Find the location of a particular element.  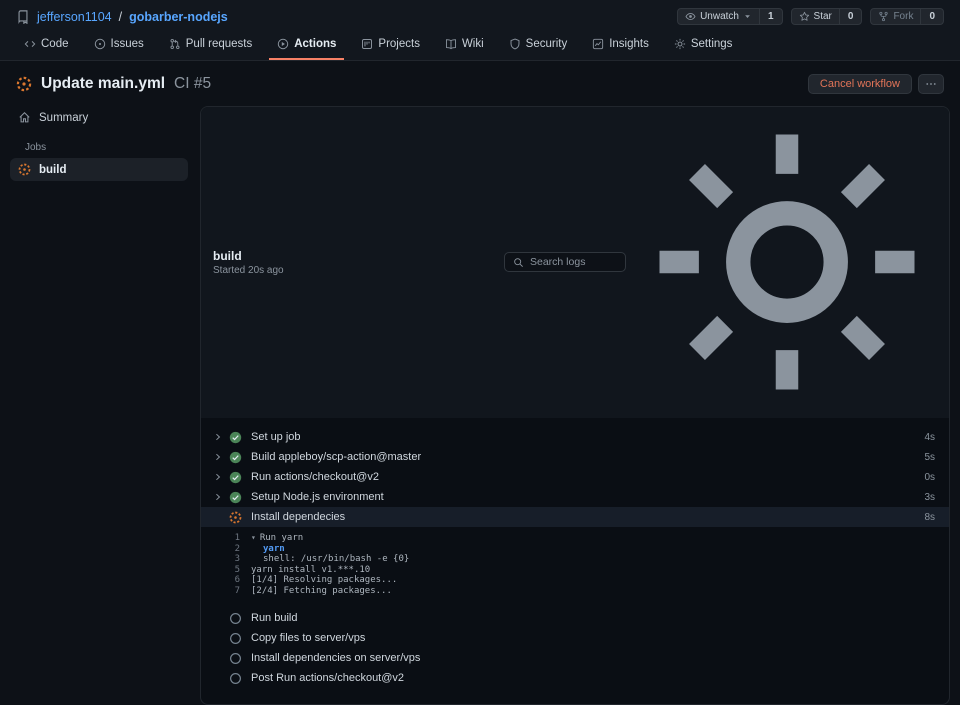

summary-label: Summary is located at coordinates (64, 117).